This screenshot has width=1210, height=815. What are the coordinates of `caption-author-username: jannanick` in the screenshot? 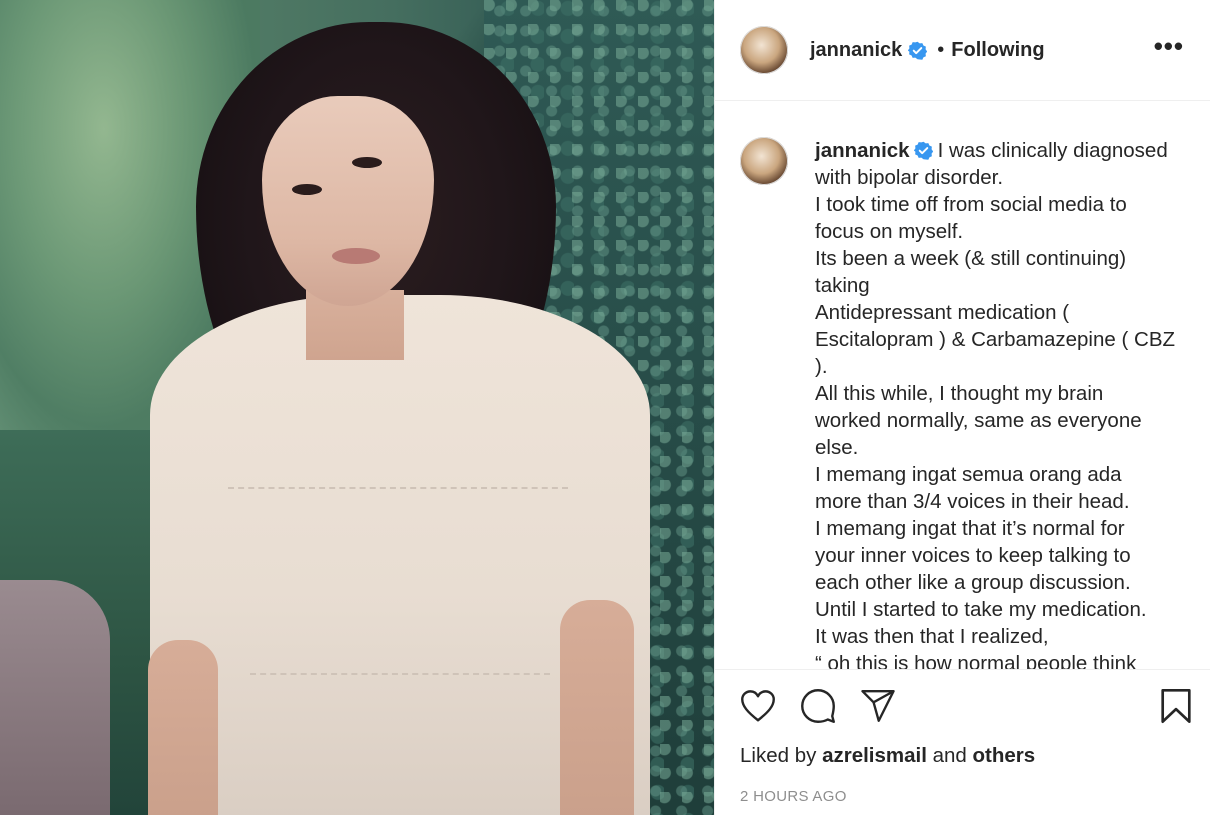 It's located at (862, 150).